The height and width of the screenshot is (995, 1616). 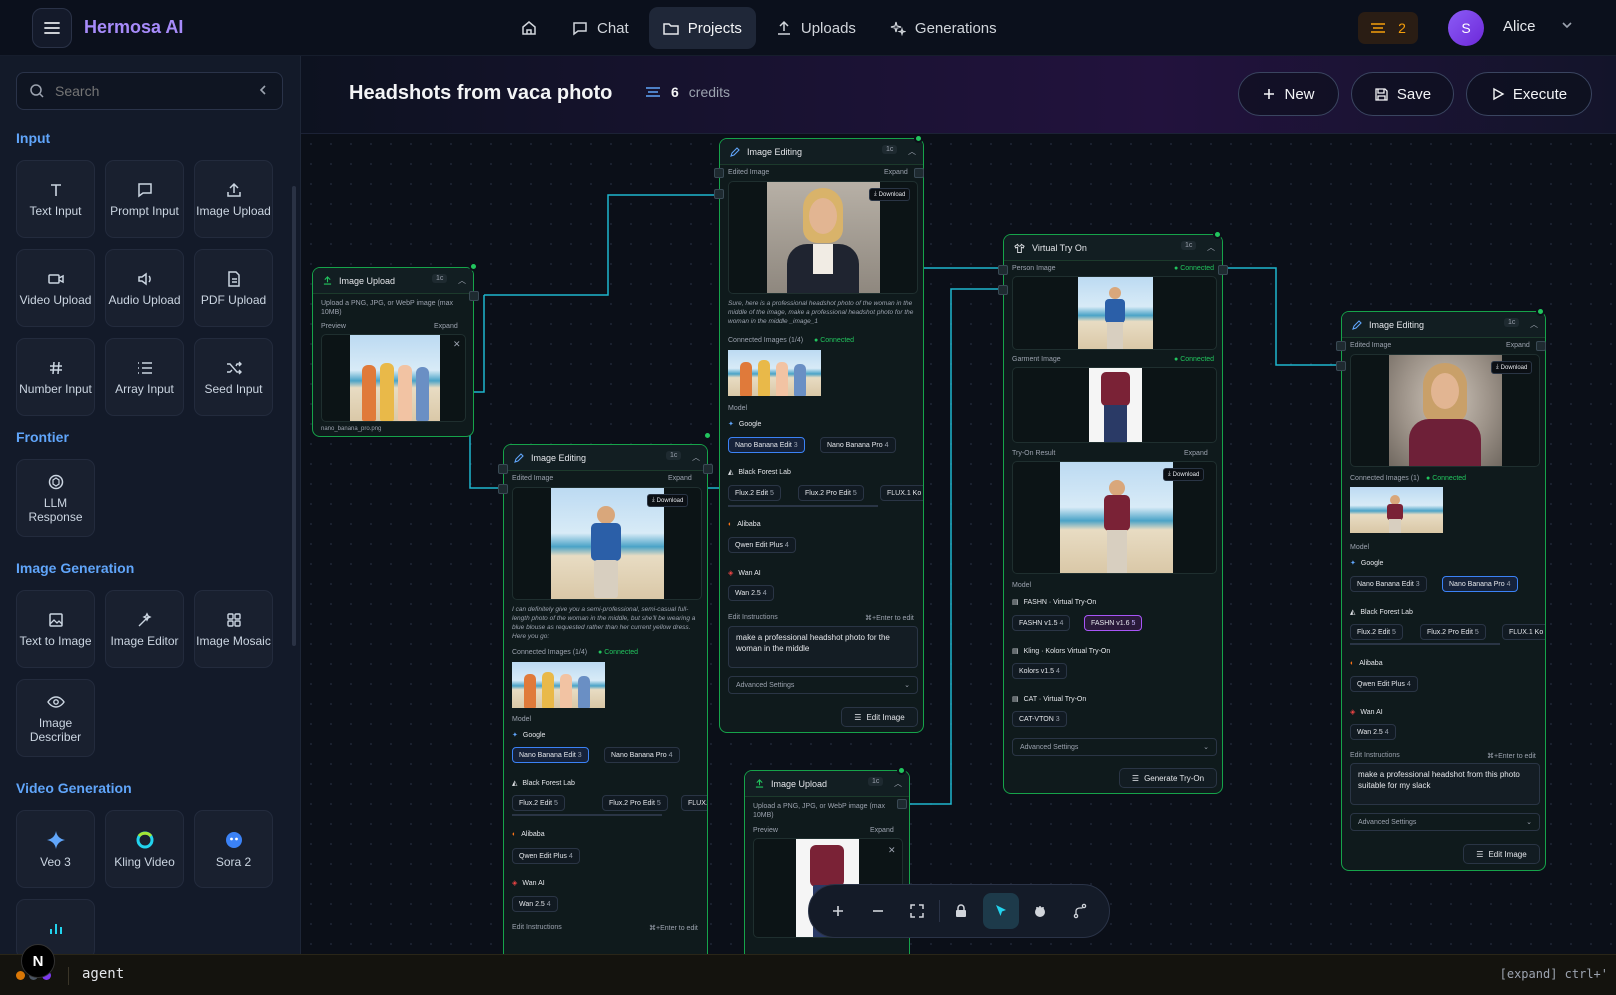 What do you see at coordinates (878, 911) in the screenshot?
I see `zoom-out-button` at bounding box center [878, 911].